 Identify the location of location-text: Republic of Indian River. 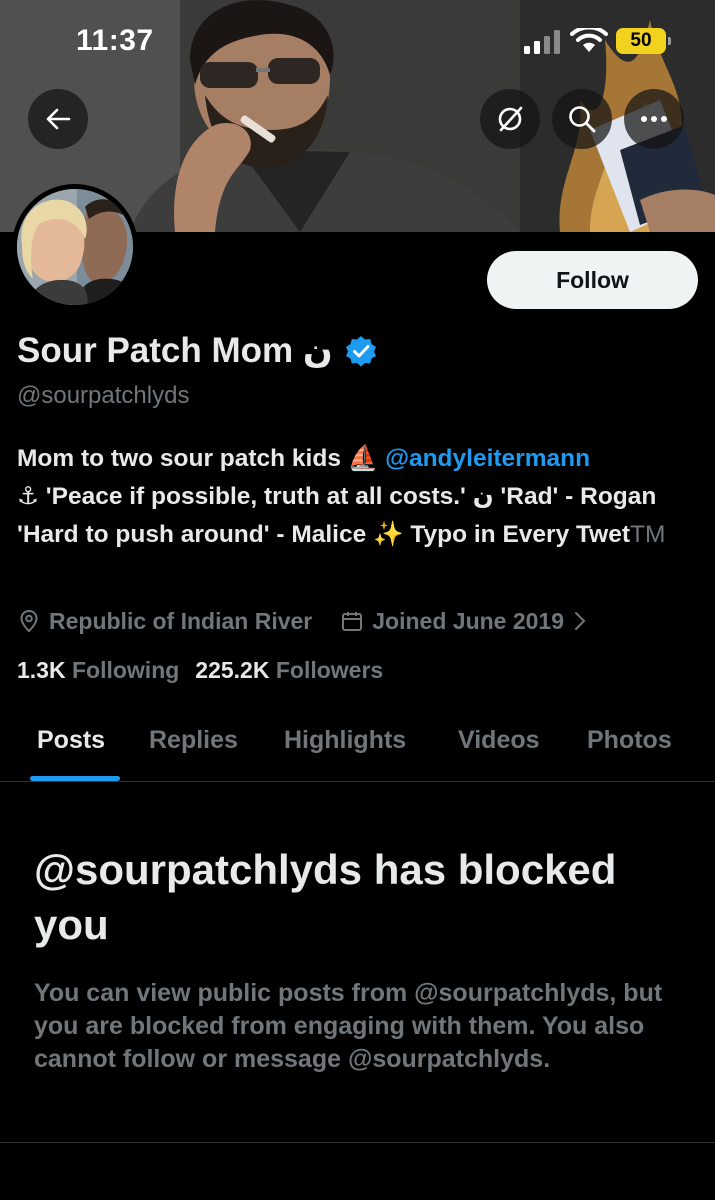
(181, 620).